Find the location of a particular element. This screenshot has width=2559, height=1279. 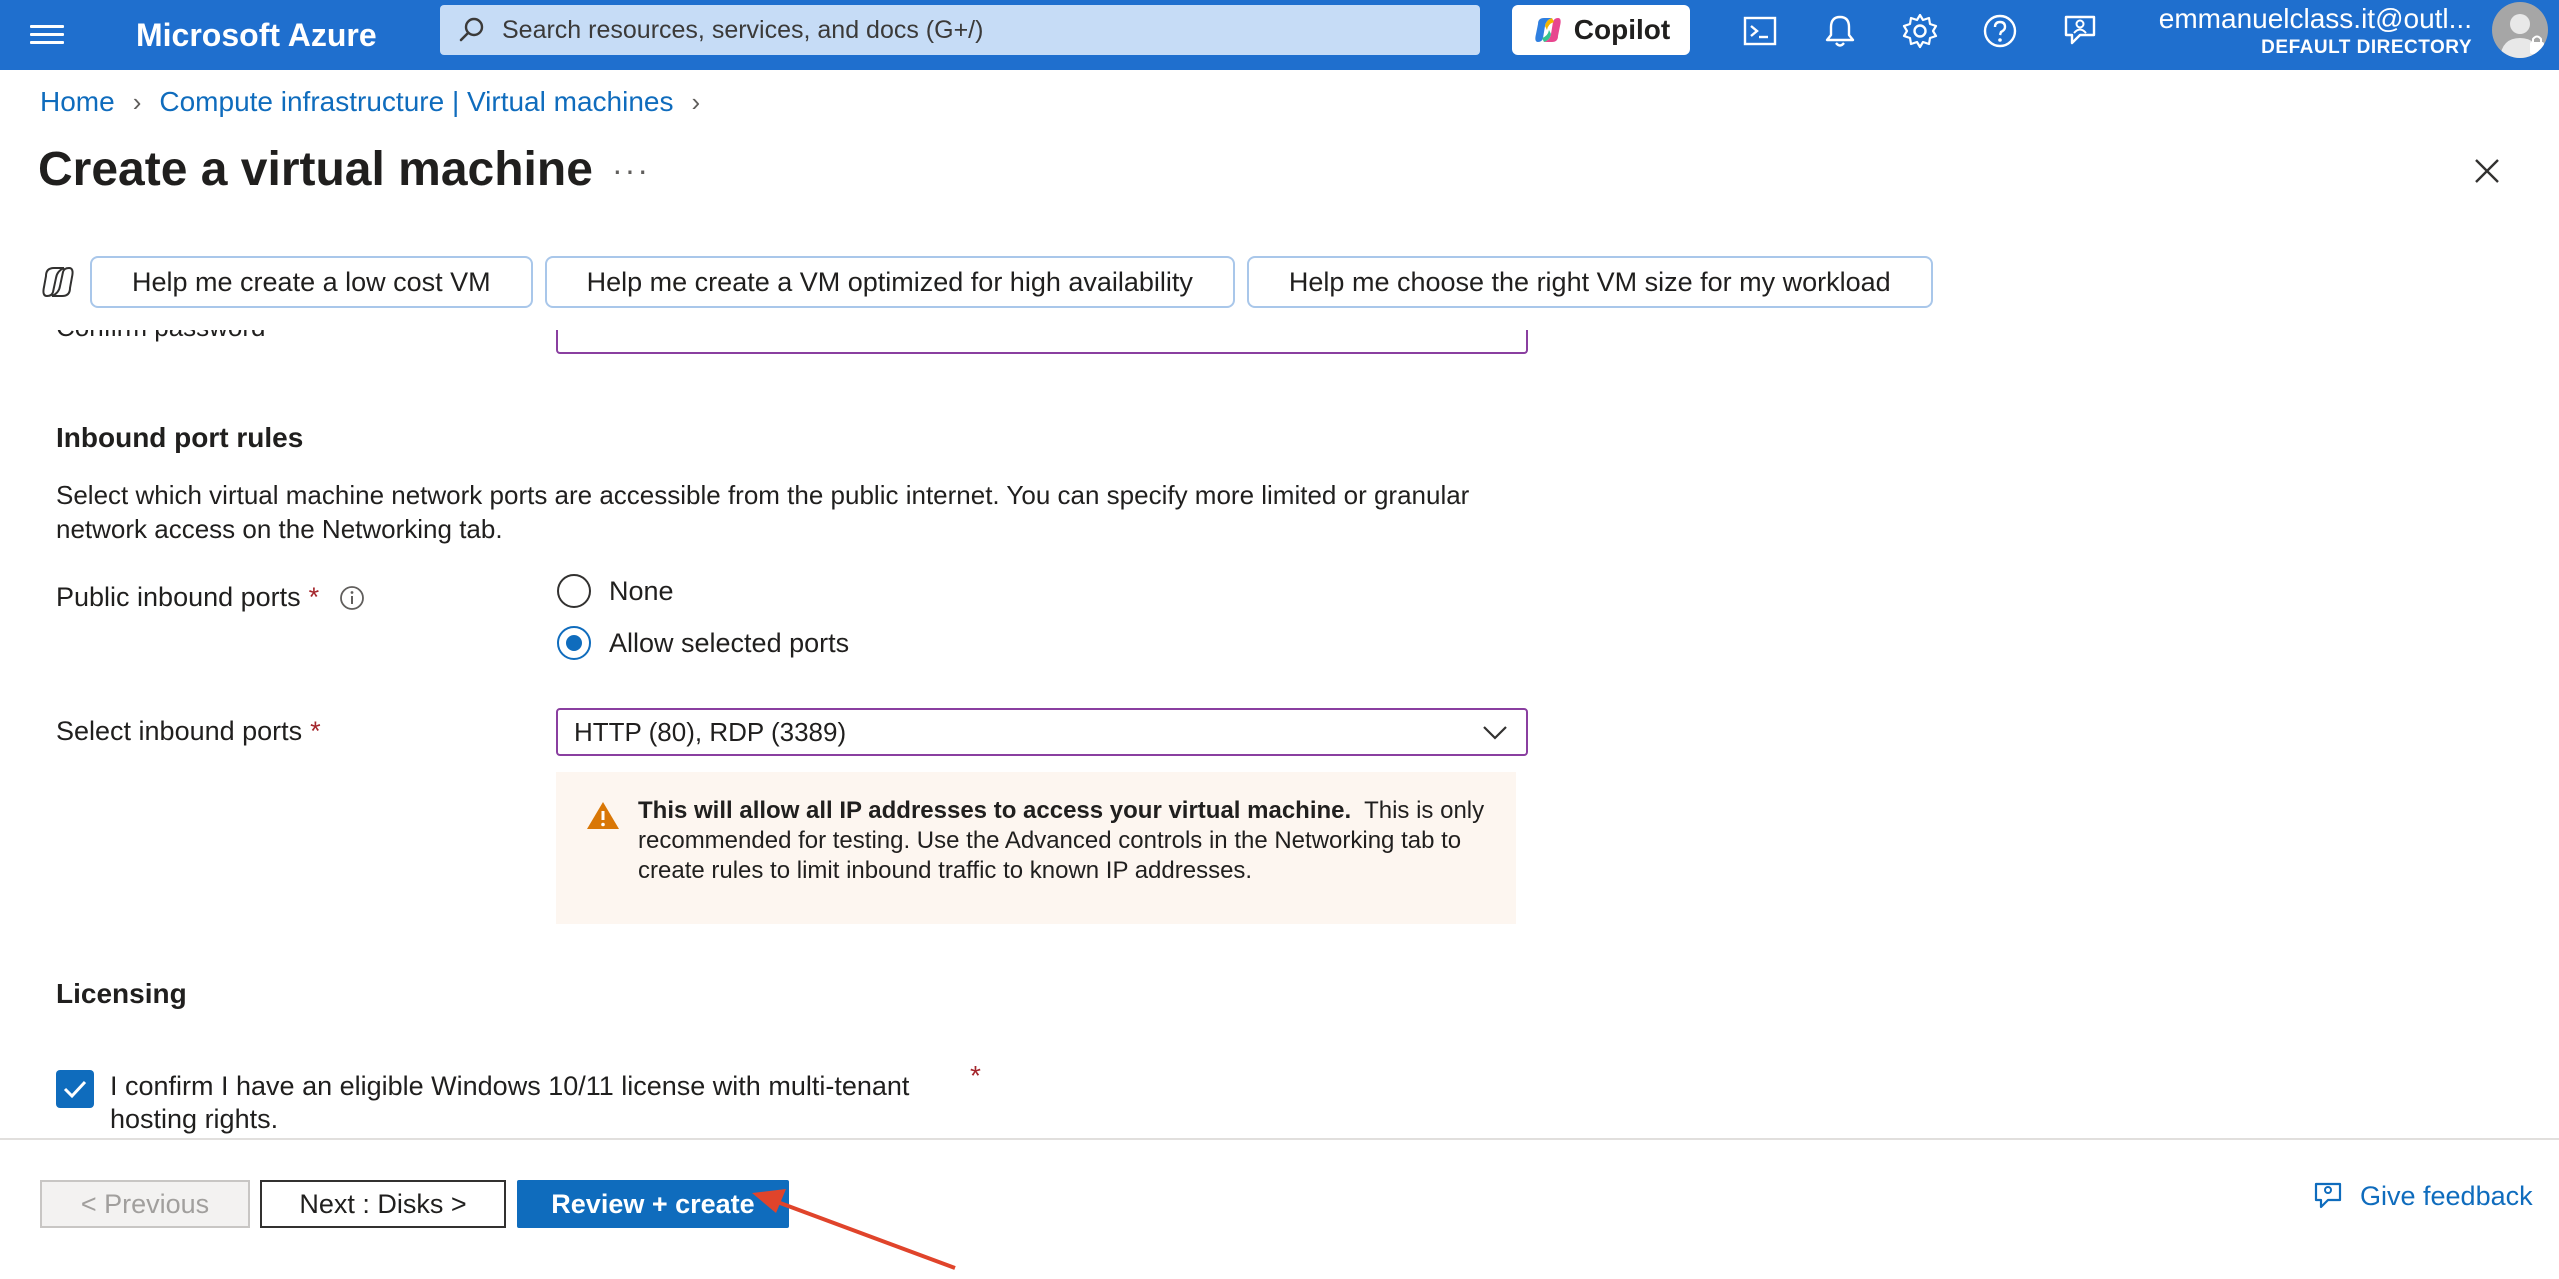

search-icon is located at coordinates (471, 29).